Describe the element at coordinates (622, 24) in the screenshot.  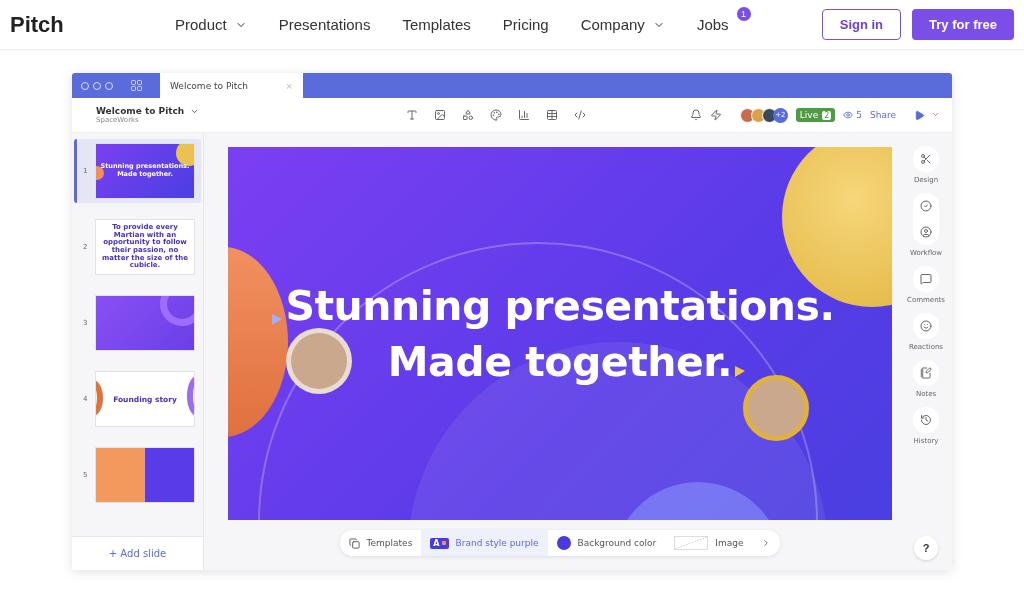
I see `nav-link: Company` at that location.